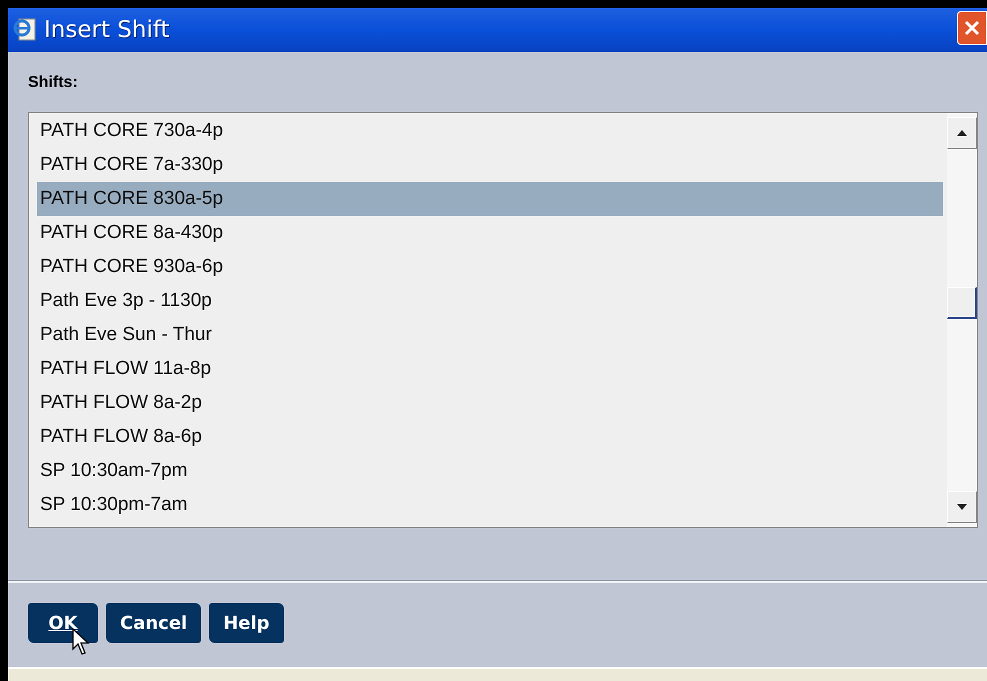 This screenshot has height=681, width=987. Describe the element at coordinates (490, 505) in the screenshot. I see `list-item: SP 10:30pm-7am` at that location.